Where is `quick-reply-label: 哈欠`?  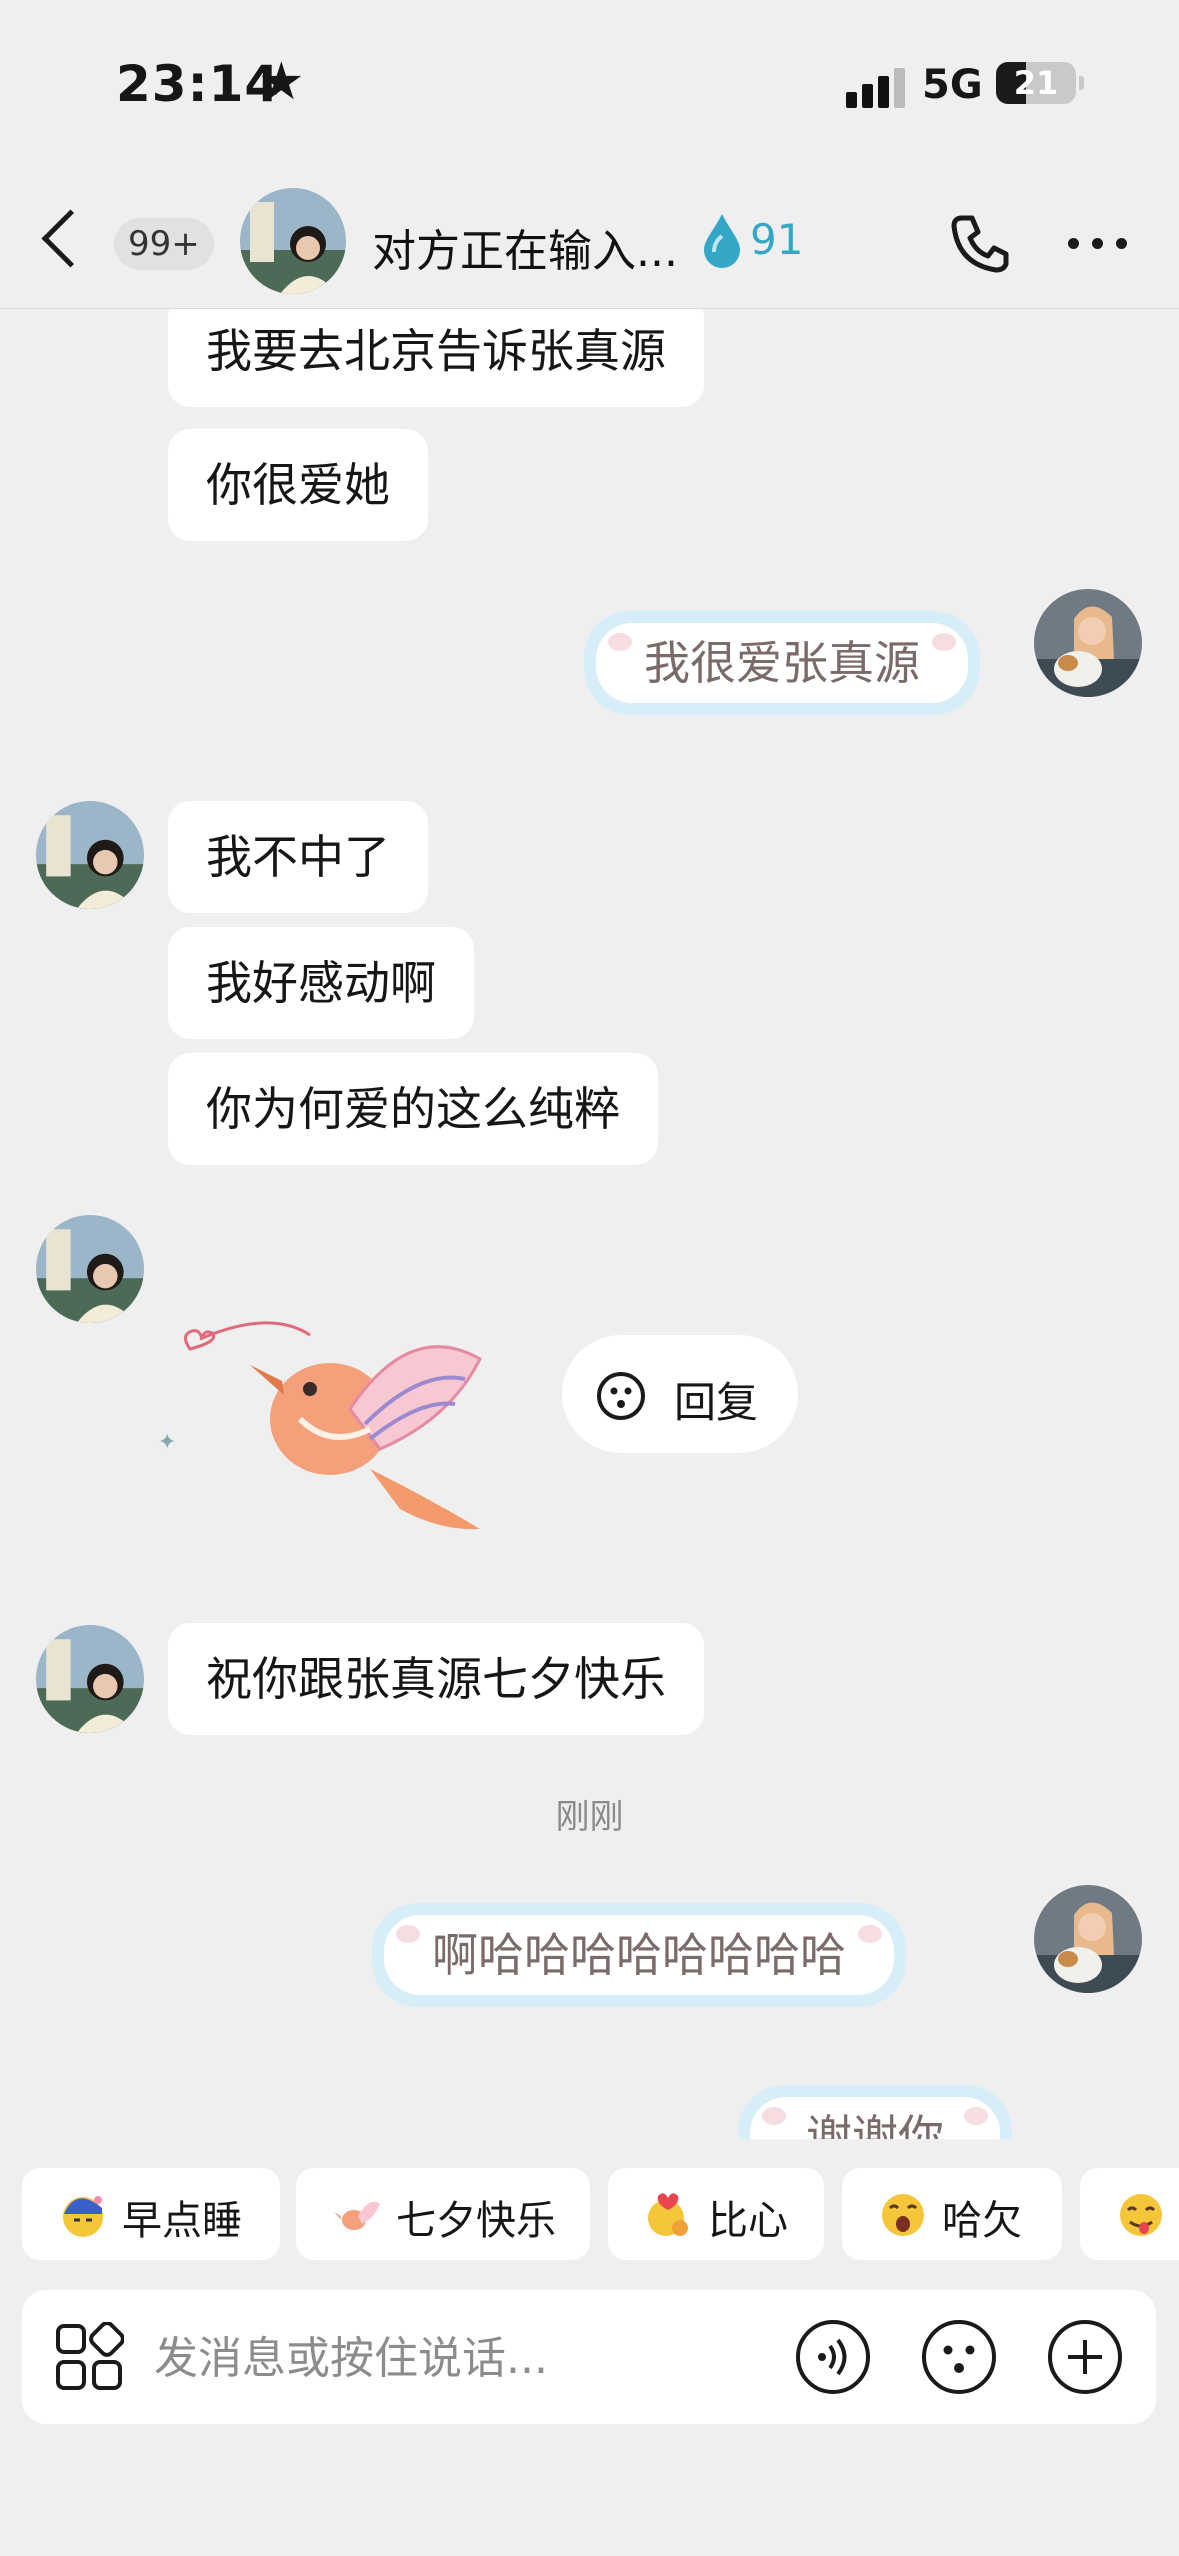
quick-reply-label: 哈欠 is located at coordinates (982, 2221).